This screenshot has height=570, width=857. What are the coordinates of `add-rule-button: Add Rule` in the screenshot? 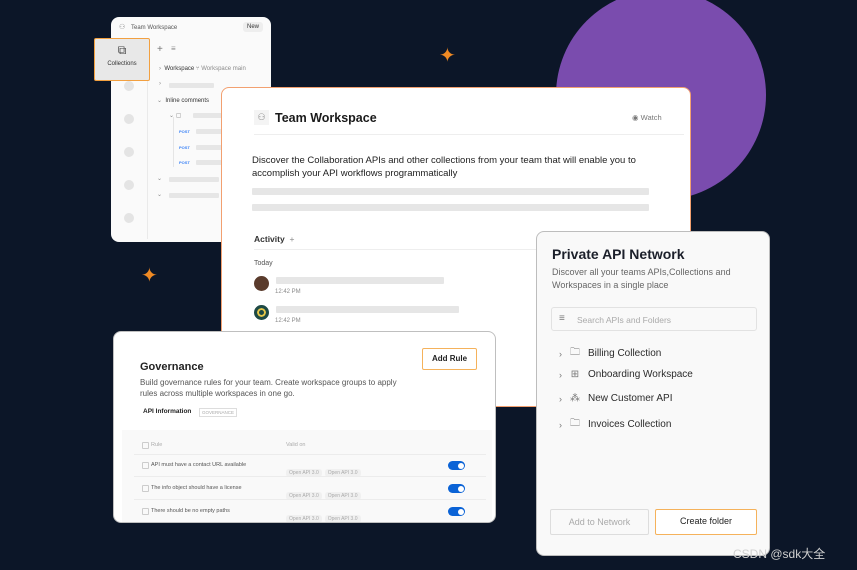 It's located at (449, 359).